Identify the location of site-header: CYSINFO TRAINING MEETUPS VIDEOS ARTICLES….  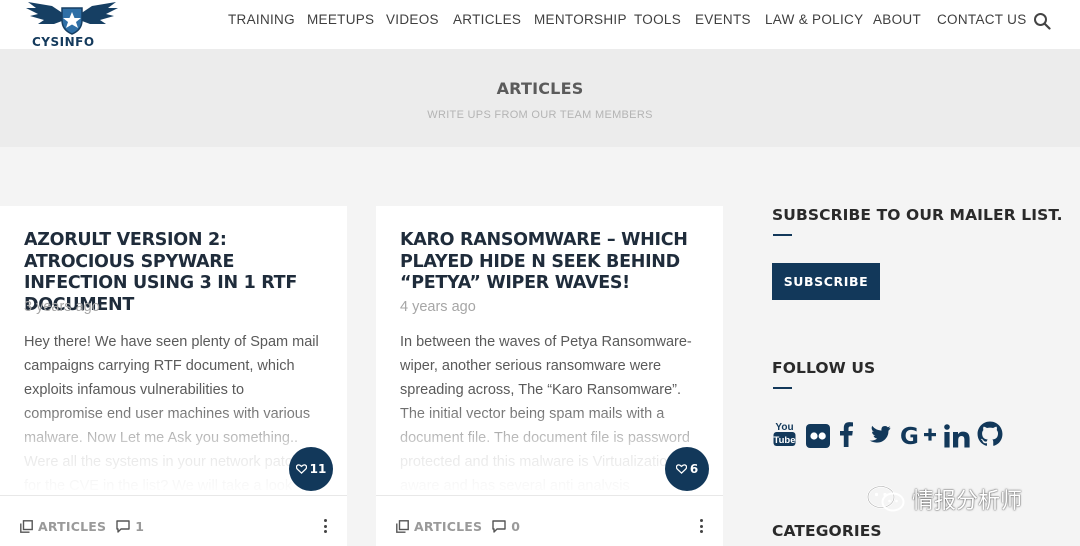
(540, 24).